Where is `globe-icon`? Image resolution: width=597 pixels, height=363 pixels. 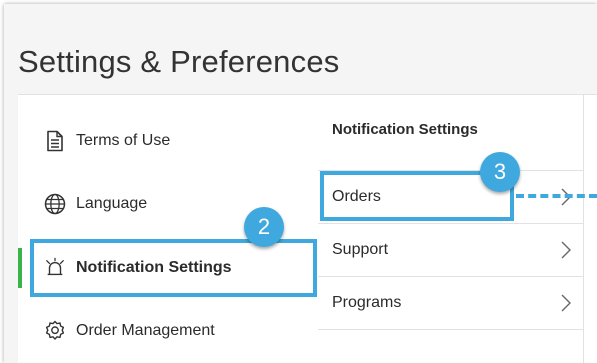 globe-icon is located at coordinates (55, 204).